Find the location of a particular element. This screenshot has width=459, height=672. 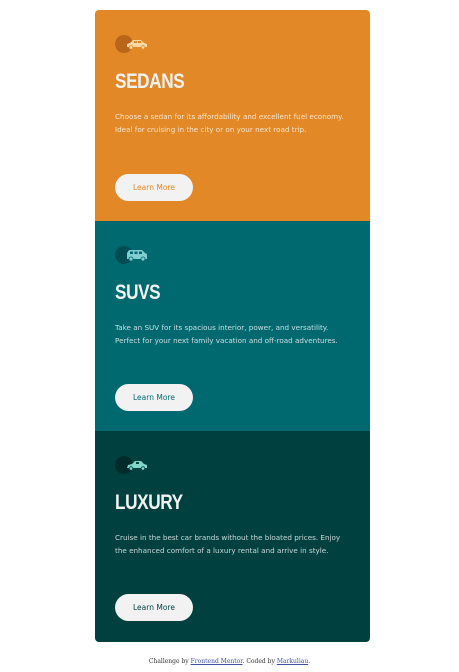

learn-more-sedans-button: Learn More is located at coordinates (154, 187).